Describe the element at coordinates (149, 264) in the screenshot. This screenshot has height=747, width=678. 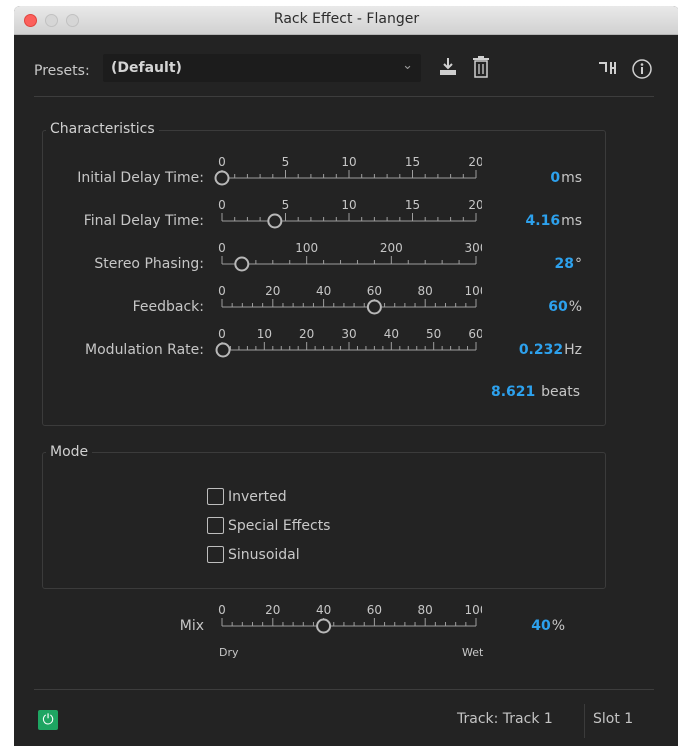
I see `stereo-phasing-label: Stereo Phasing:` at that location.